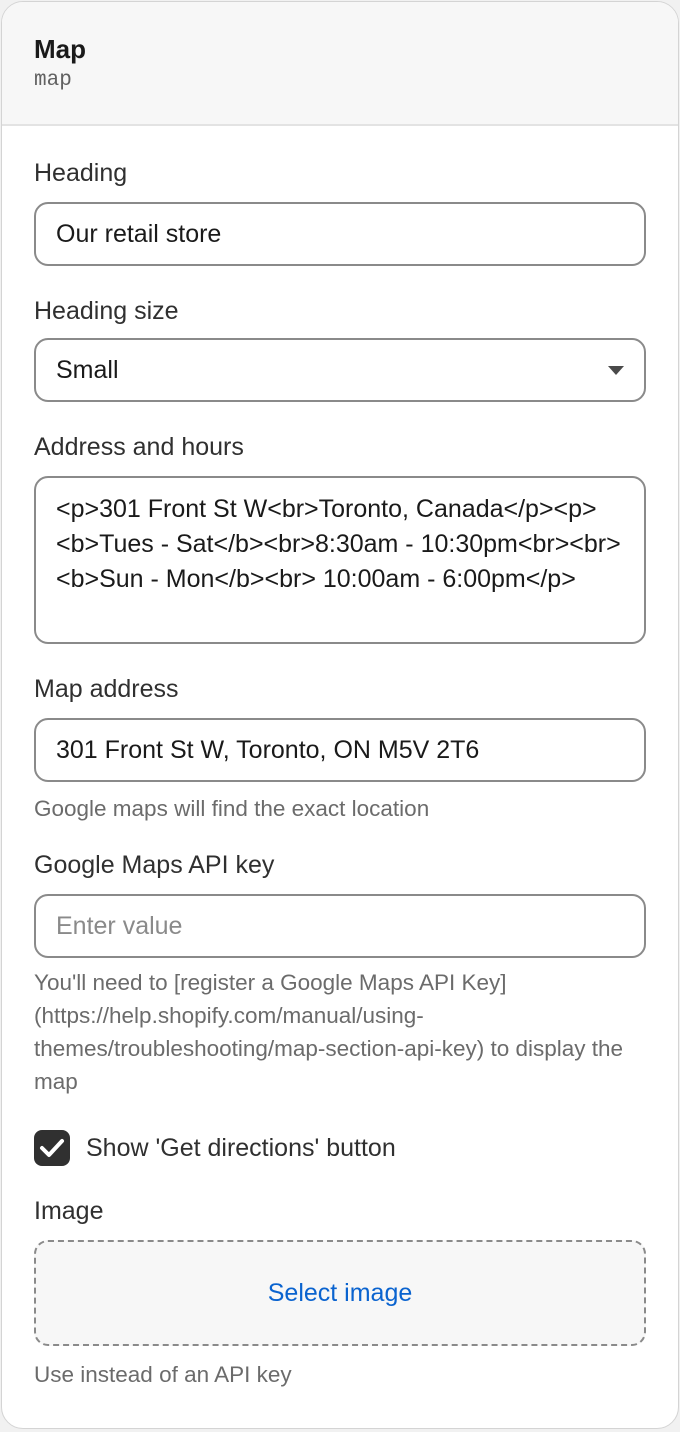 Image resolution: width=680 pixels, height=1432 pixels. I want to click on heading-input: Our retail store, so click(340, 234).